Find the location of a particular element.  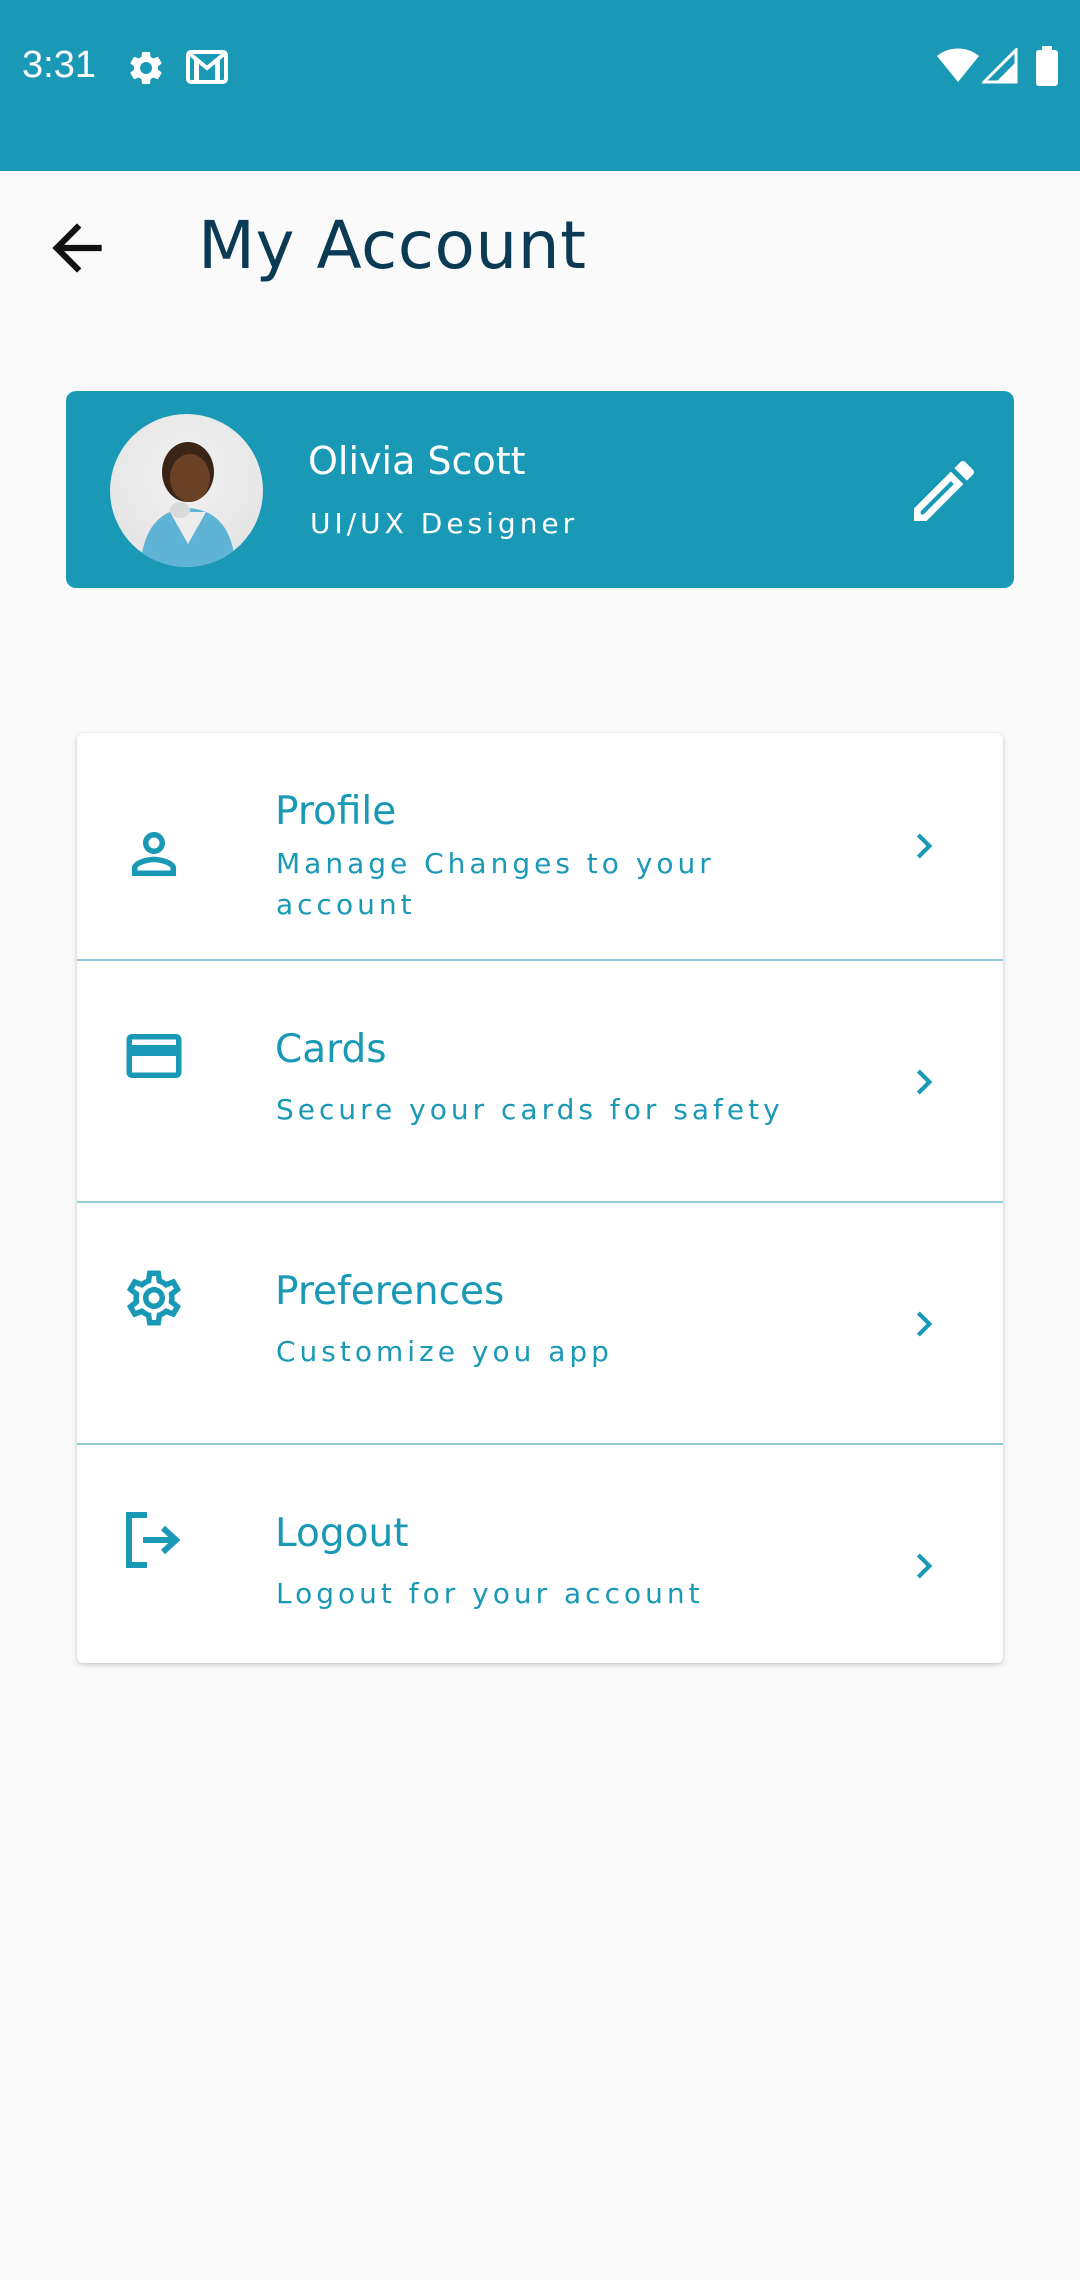

avatar is located at coordinates (186, 490).